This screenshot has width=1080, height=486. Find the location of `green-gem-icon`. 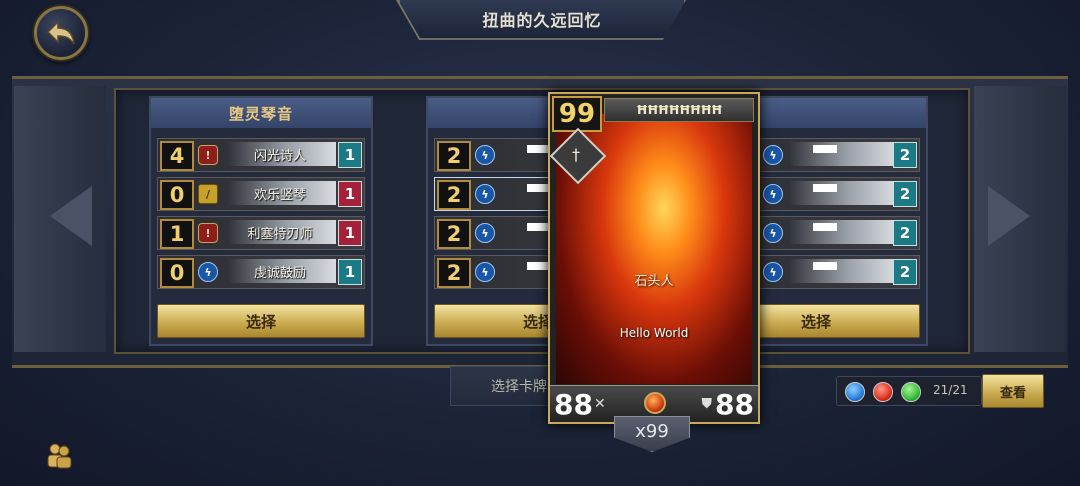

green-gem-icon is located at coordinates (911, 392).